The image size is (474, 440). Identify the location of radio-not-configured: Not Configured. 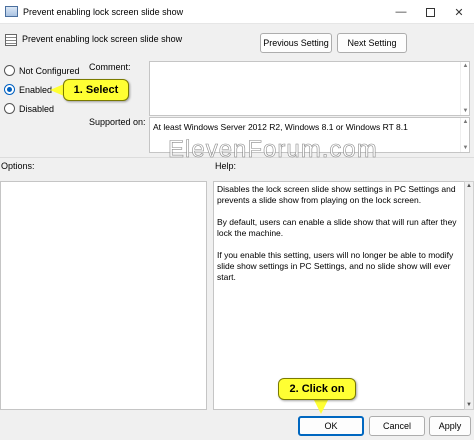
(42, 70).